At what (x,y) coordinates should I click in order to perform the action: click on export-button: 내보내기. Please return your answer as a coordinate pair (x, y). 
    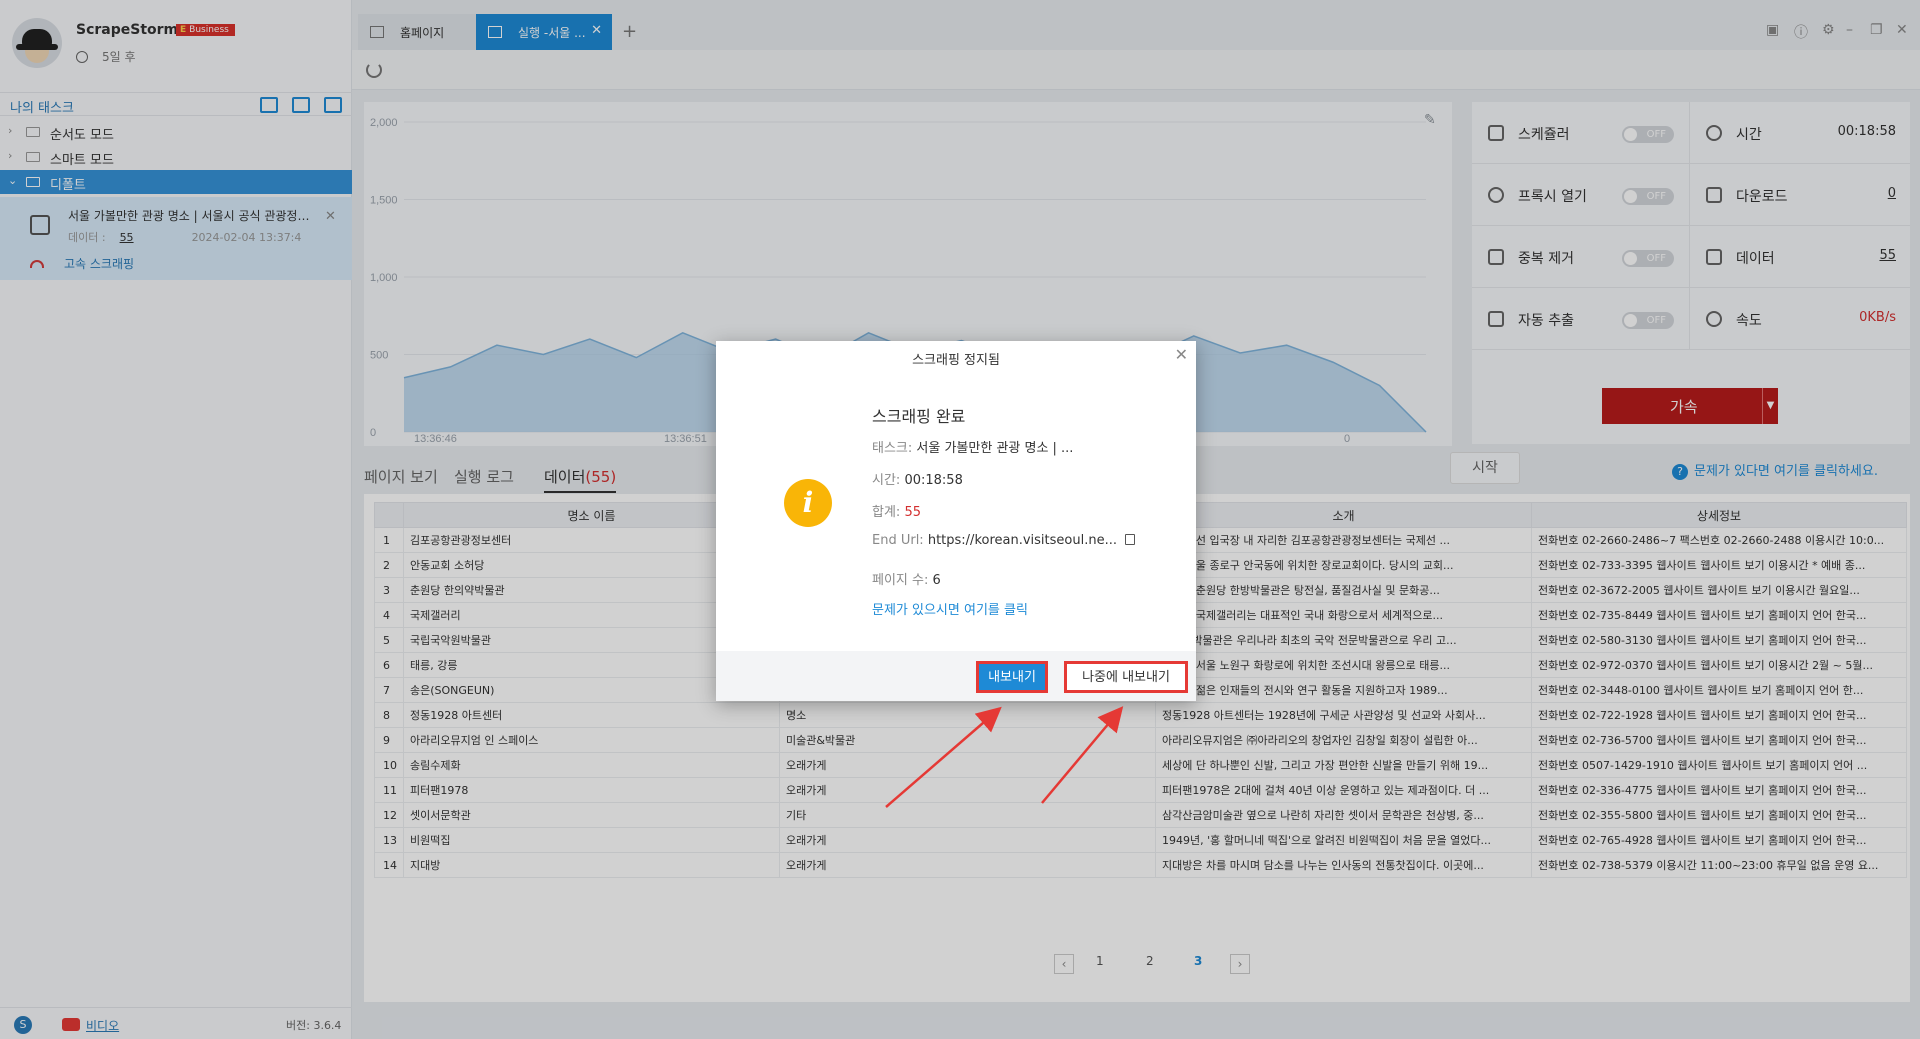
    Looking at the image, I should click on (1012, 677).